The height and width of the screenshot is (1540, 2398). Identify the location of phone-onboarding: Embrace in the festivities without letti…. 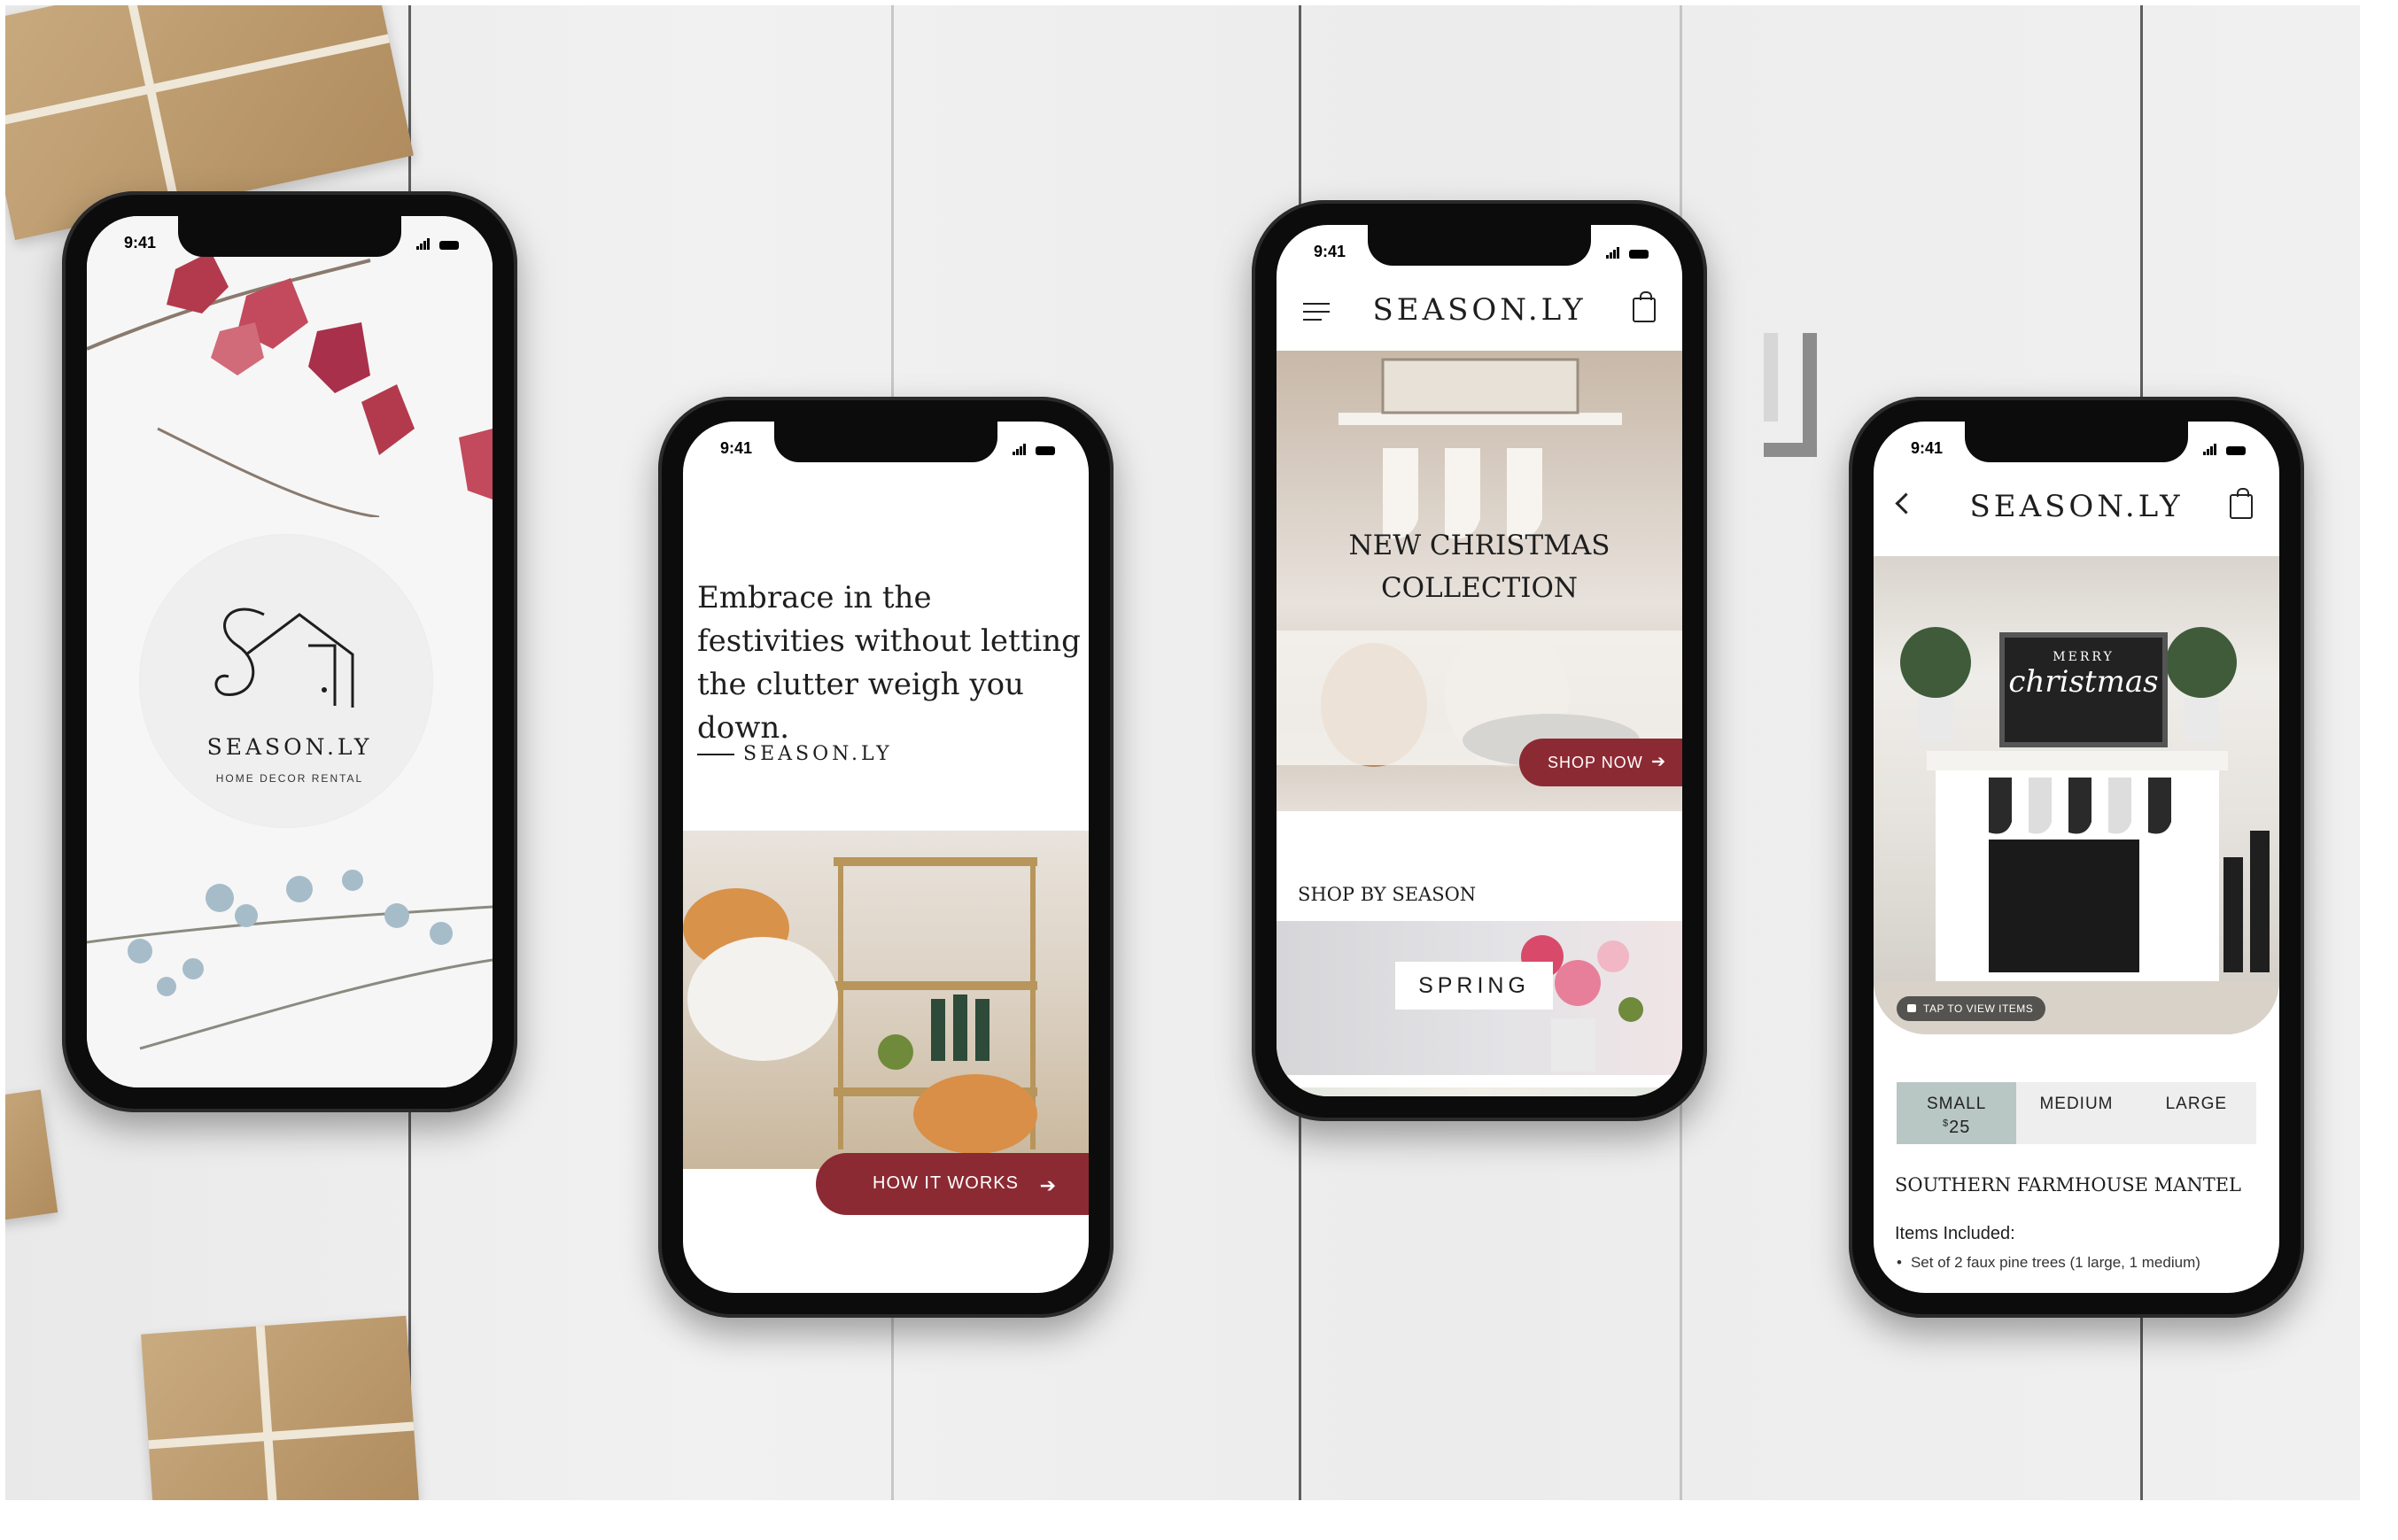
(886, 857).